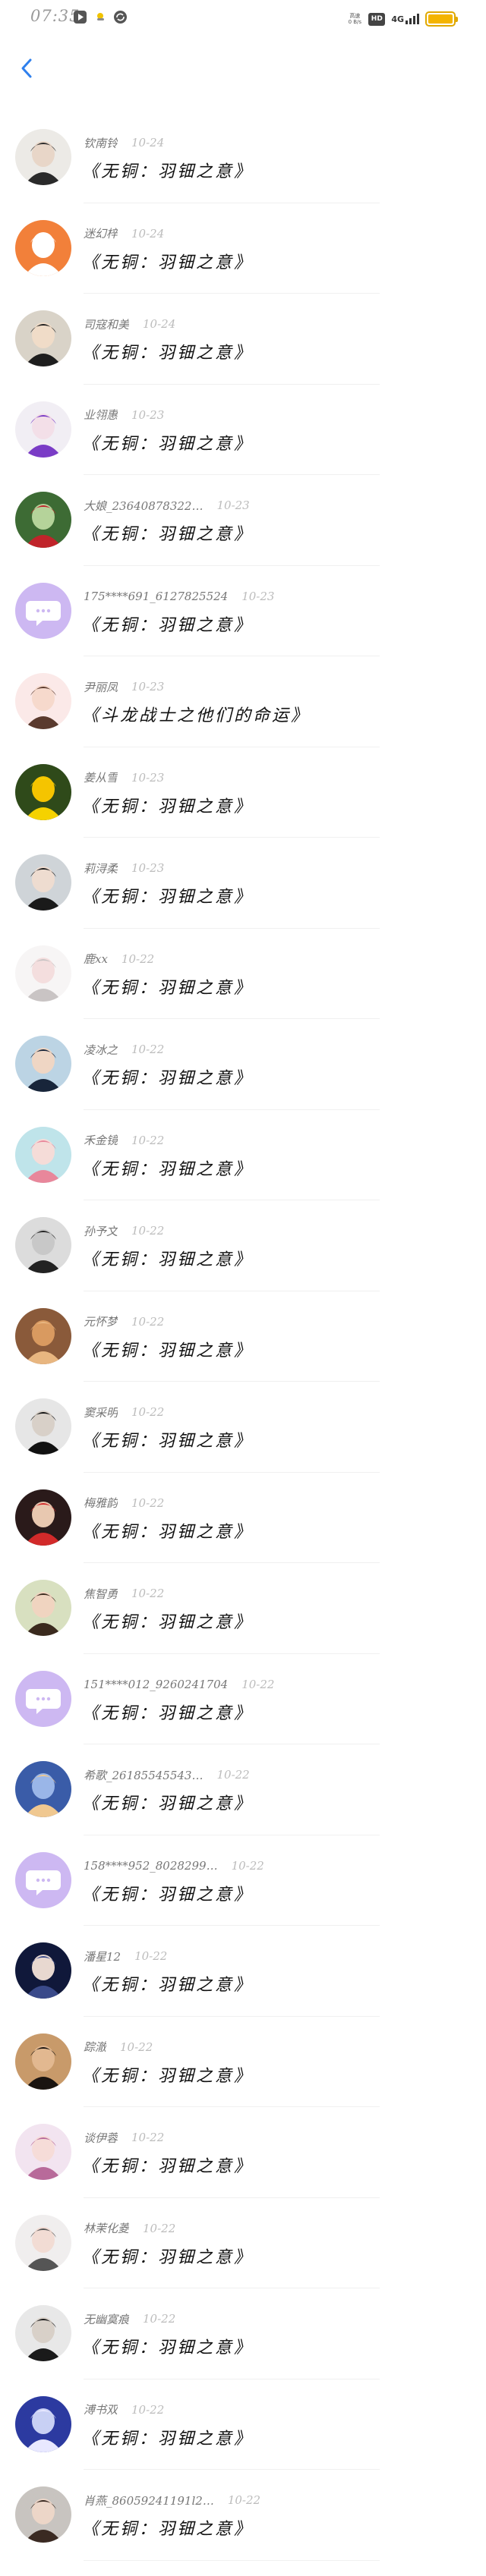  What do you see at coordinates (101, 143) in the screenshot?
I see `sender-name: 钦南铃` at bounding box center [101, 143].